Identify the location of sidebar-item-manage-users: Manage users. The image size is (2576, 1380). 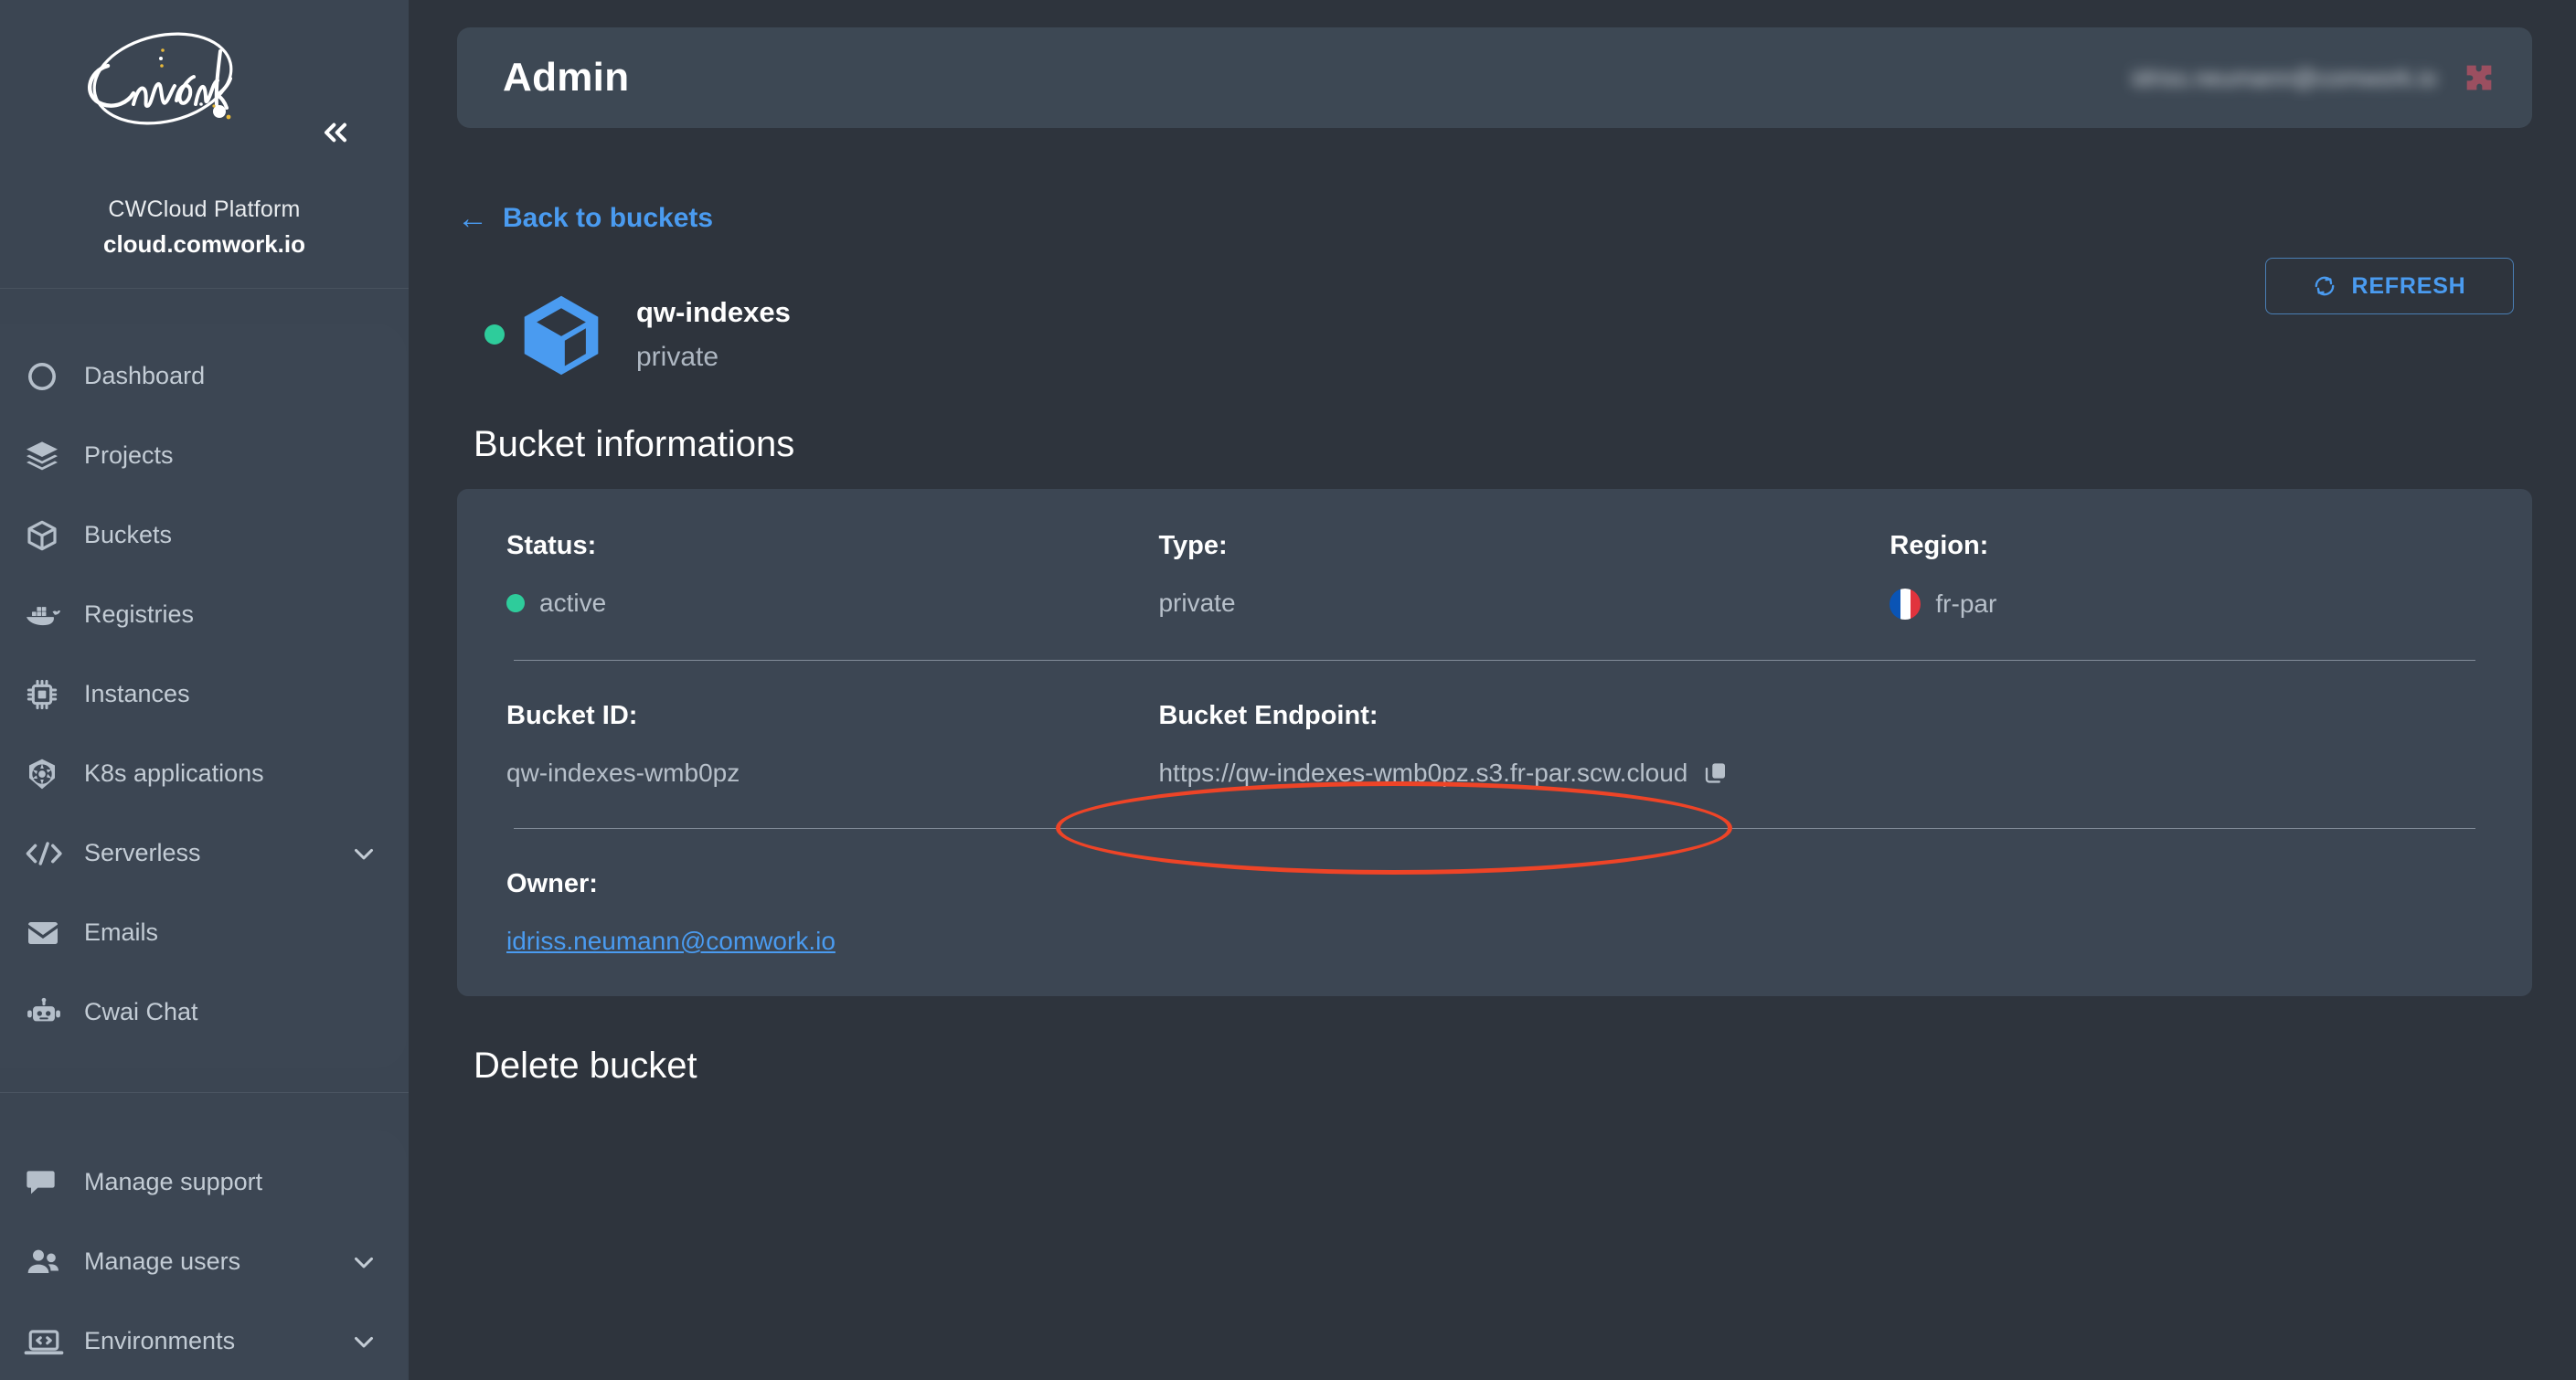
(203, 1261).